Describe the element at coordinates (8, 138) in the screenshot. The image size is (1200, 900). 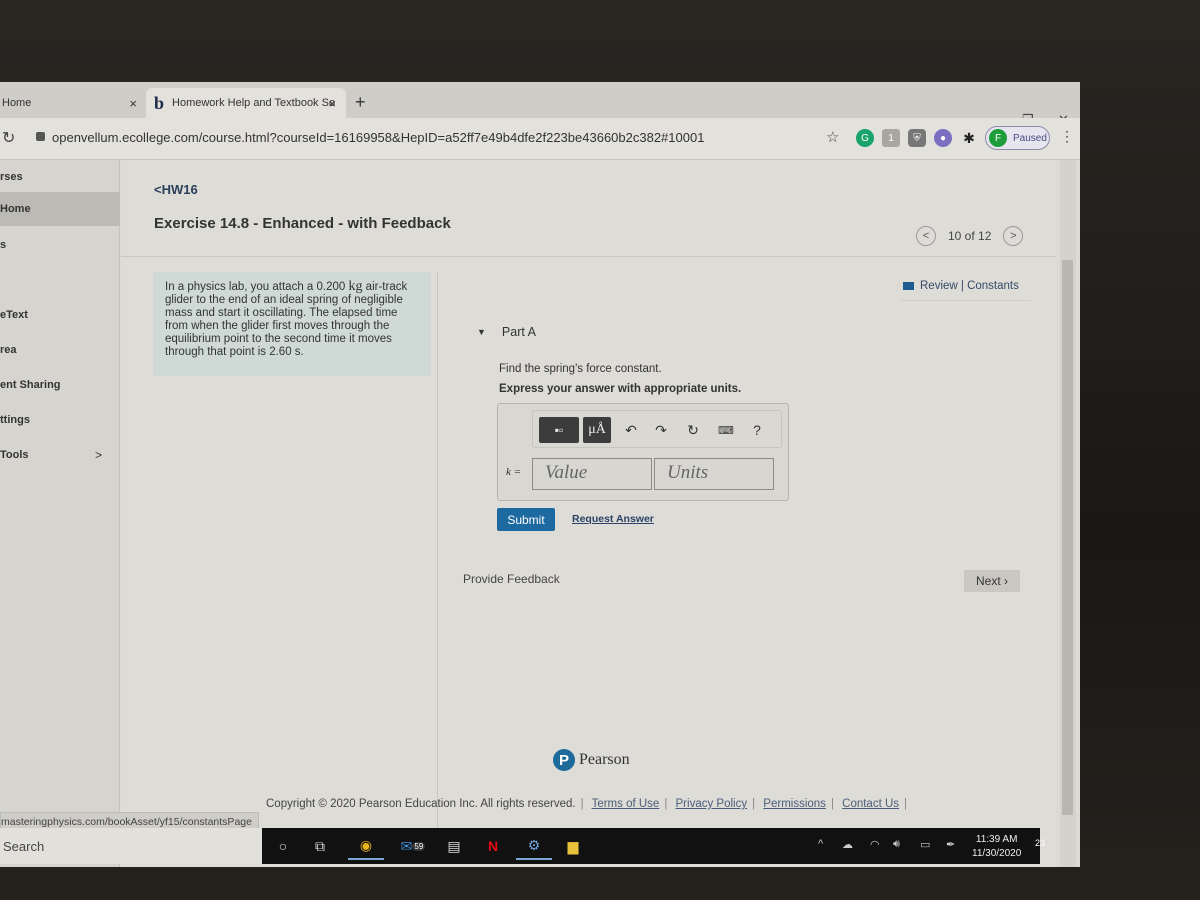
I see `reload-icon: ↻` at that location.